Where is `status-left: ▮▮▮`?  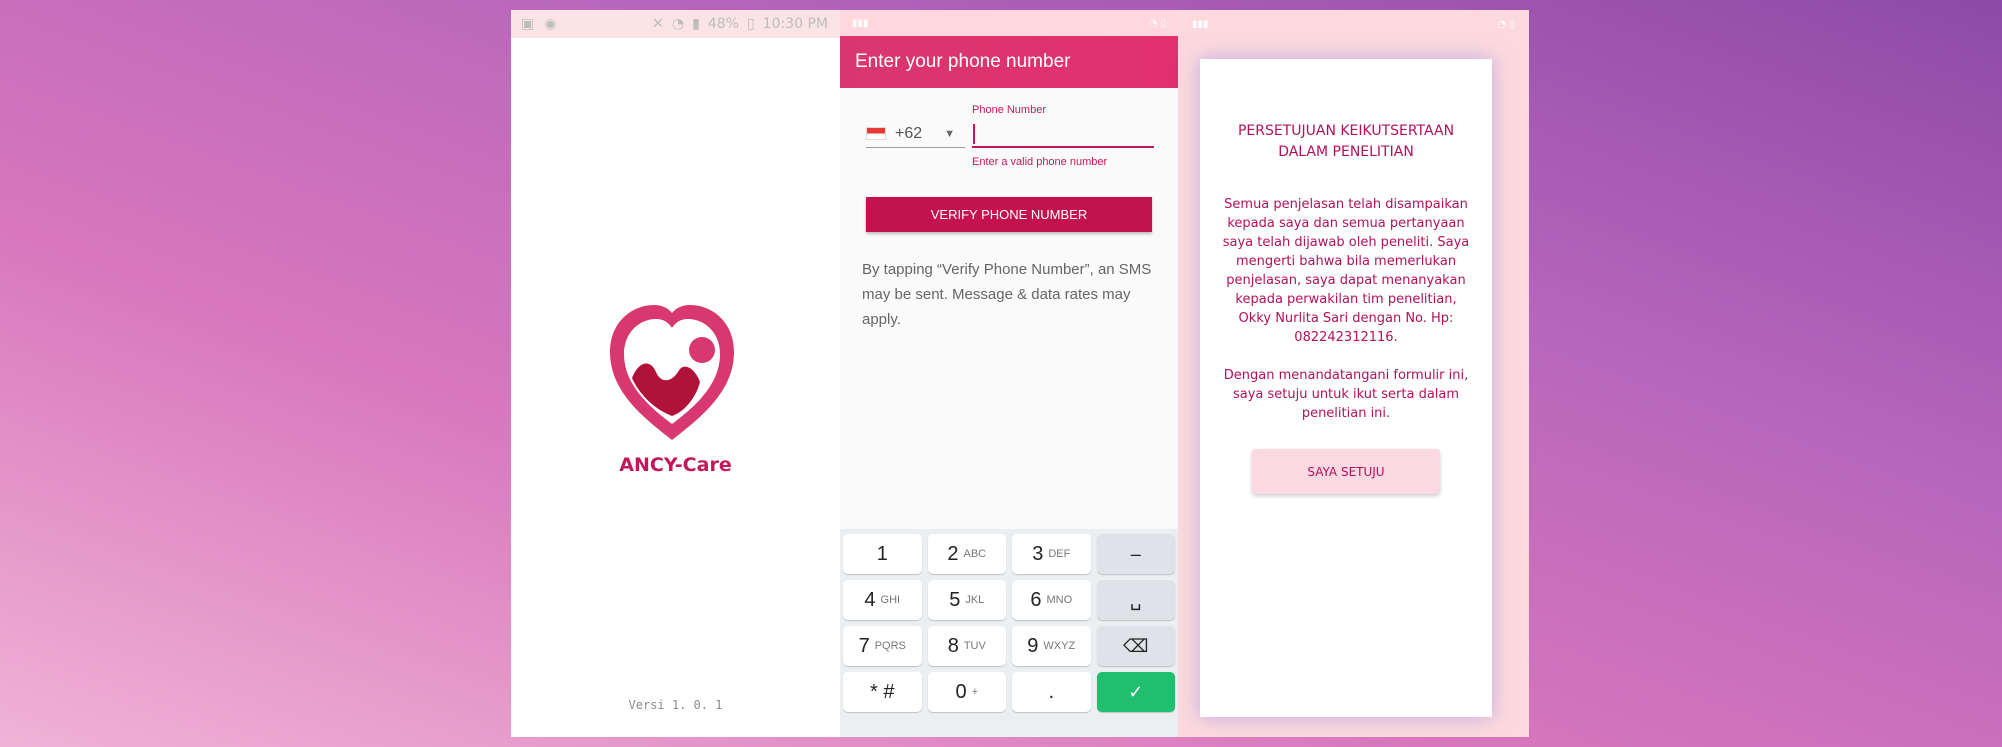 status-left: ▮▮▮ is located at coordinates (860, 23).